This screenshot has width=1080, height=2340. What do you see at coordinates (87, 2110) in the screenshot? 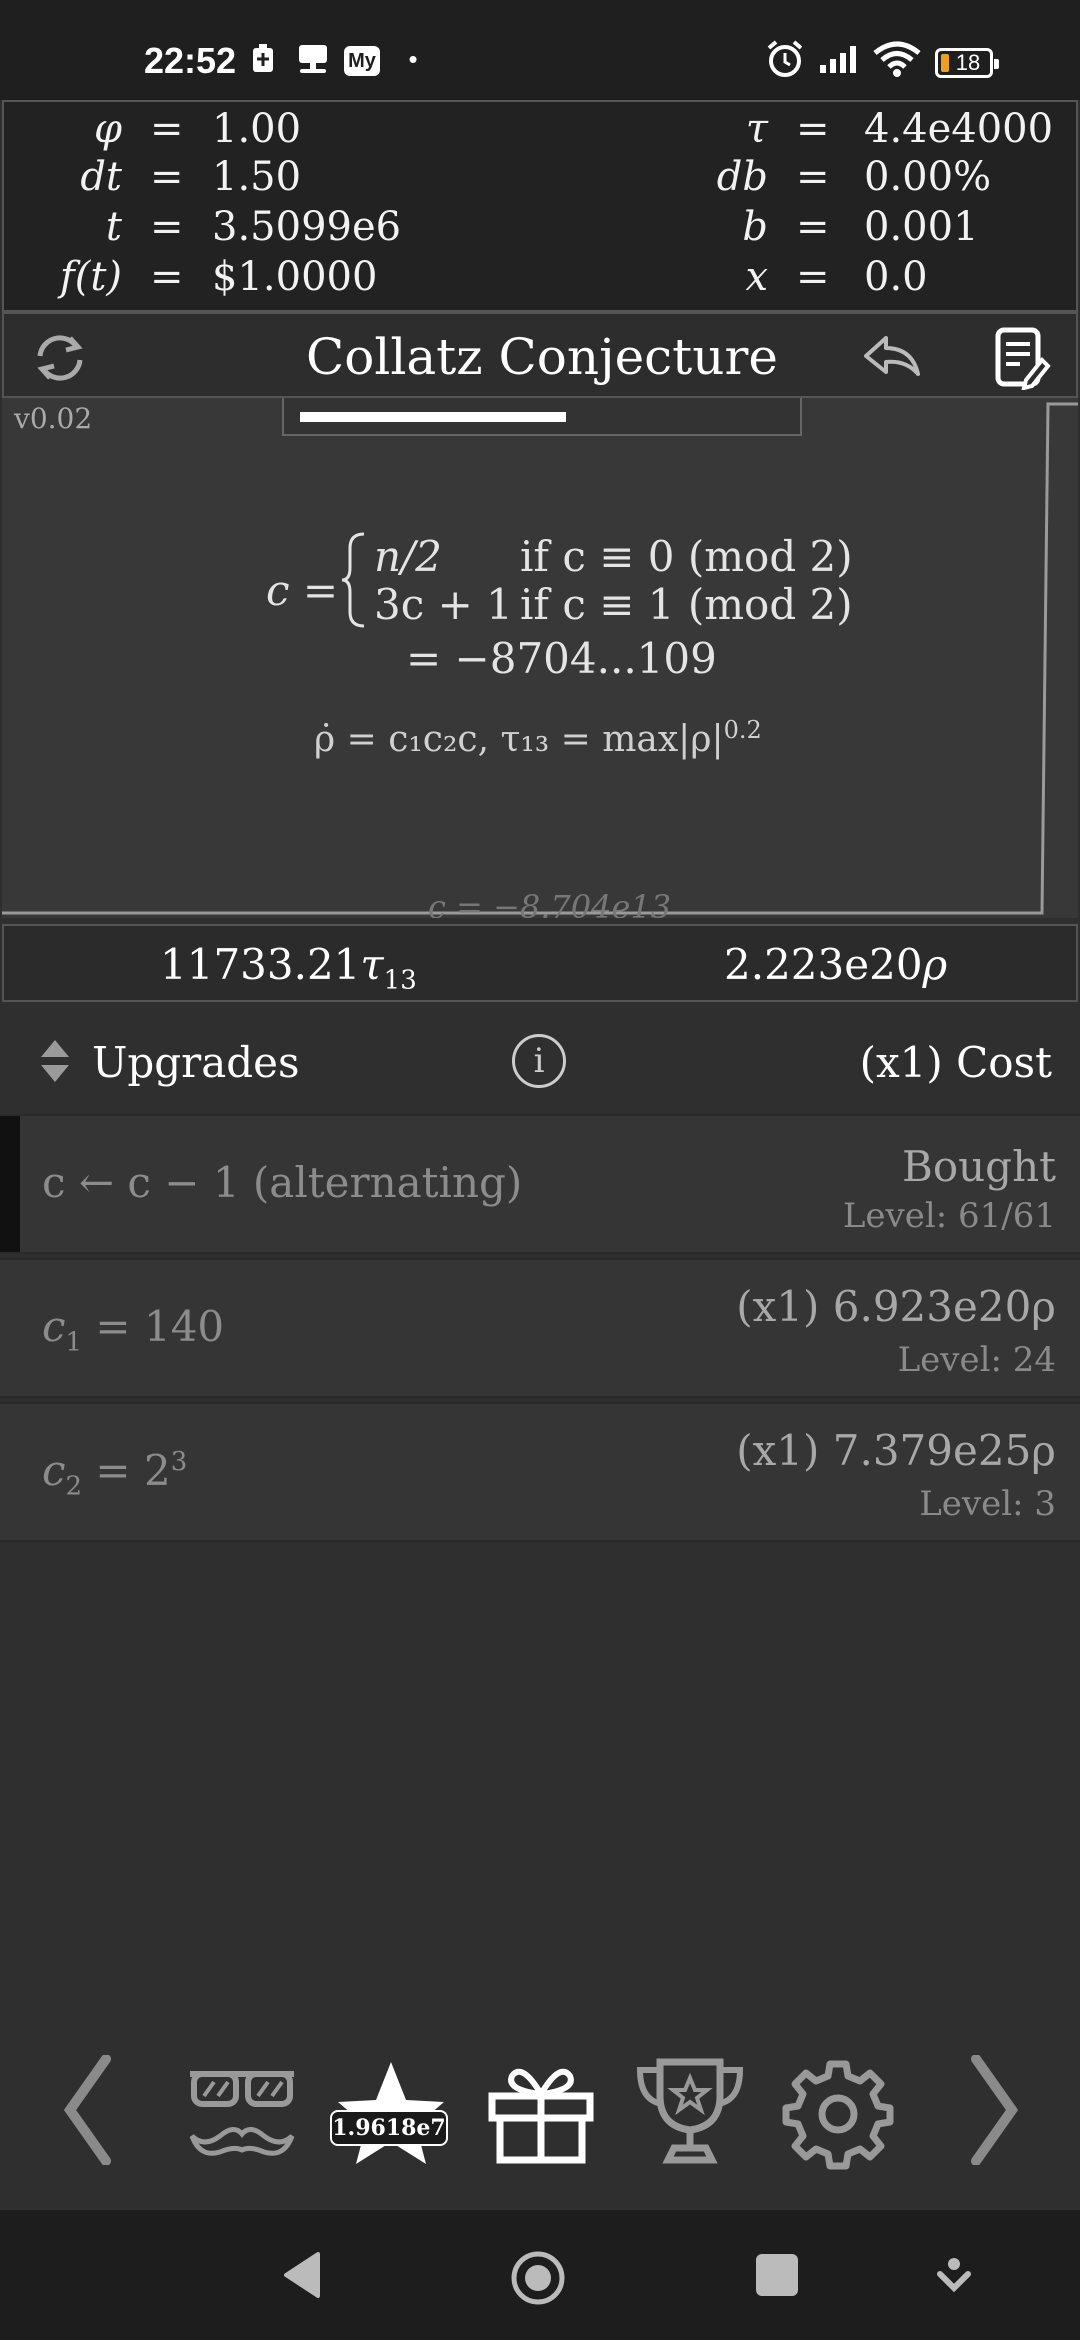
I see `prev-arrow-icon` at bounding box center [87, 2110].